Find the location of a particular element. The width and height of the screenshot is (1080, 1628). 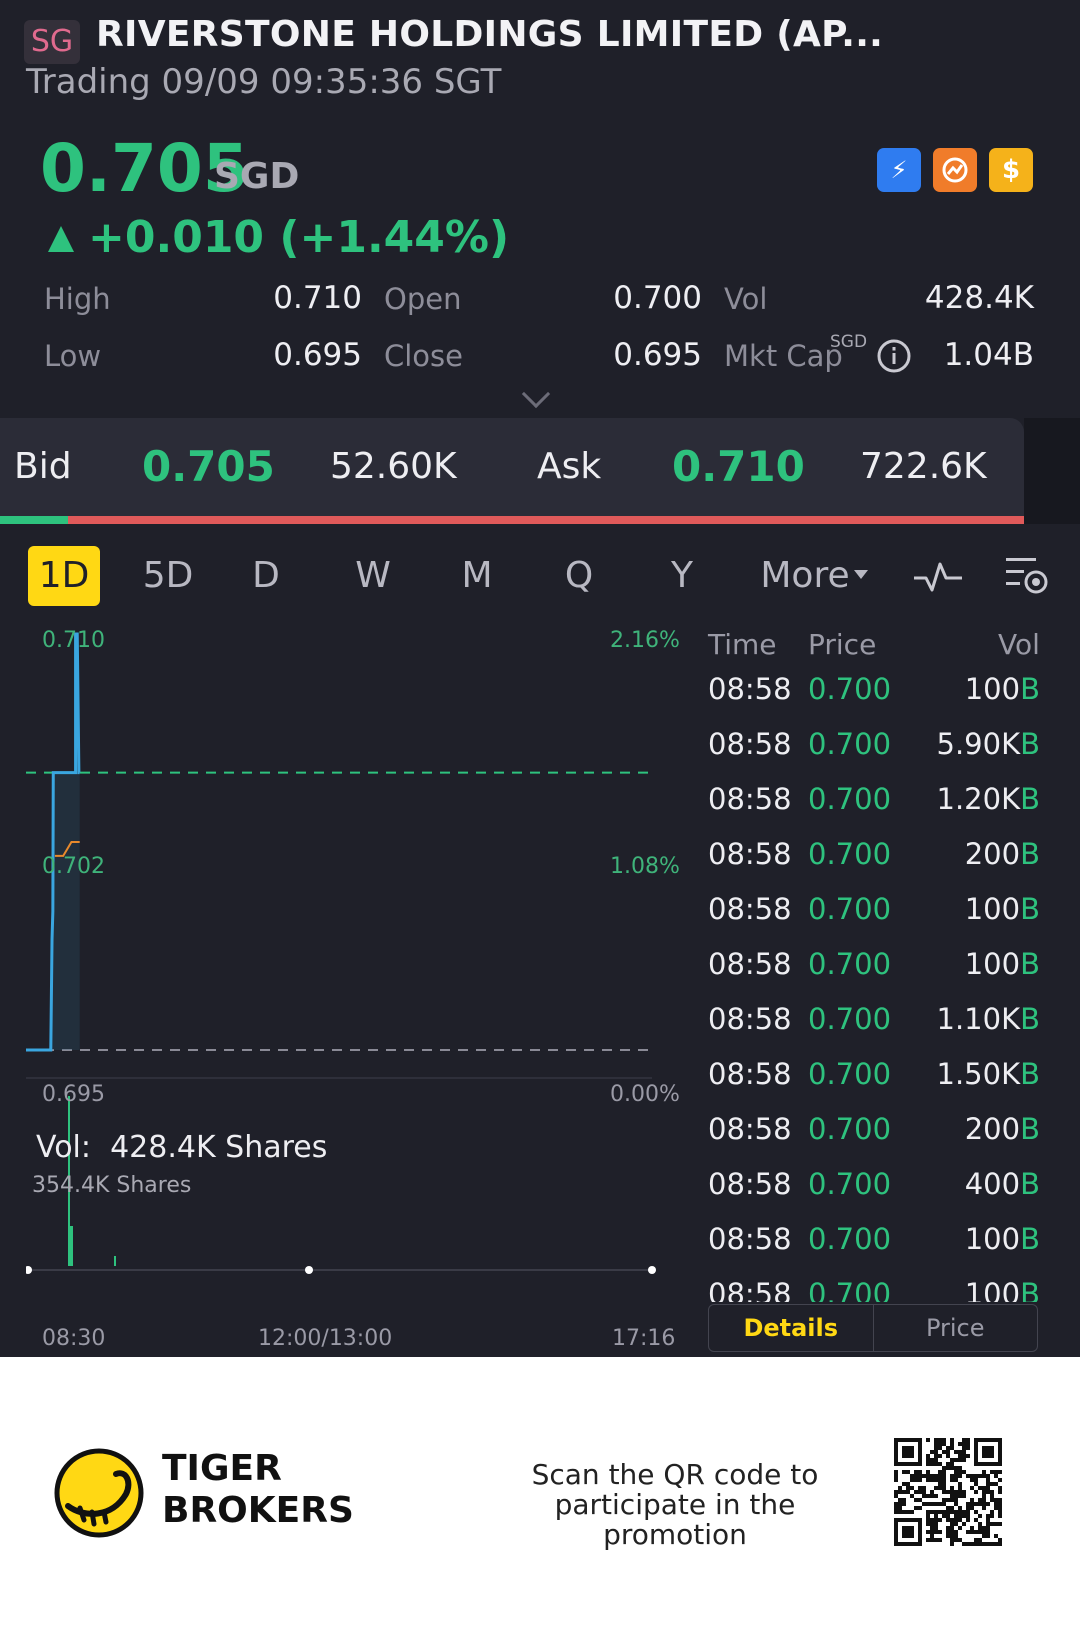

time-axis-end: 17:16 is located at coordinates (644, 1338).